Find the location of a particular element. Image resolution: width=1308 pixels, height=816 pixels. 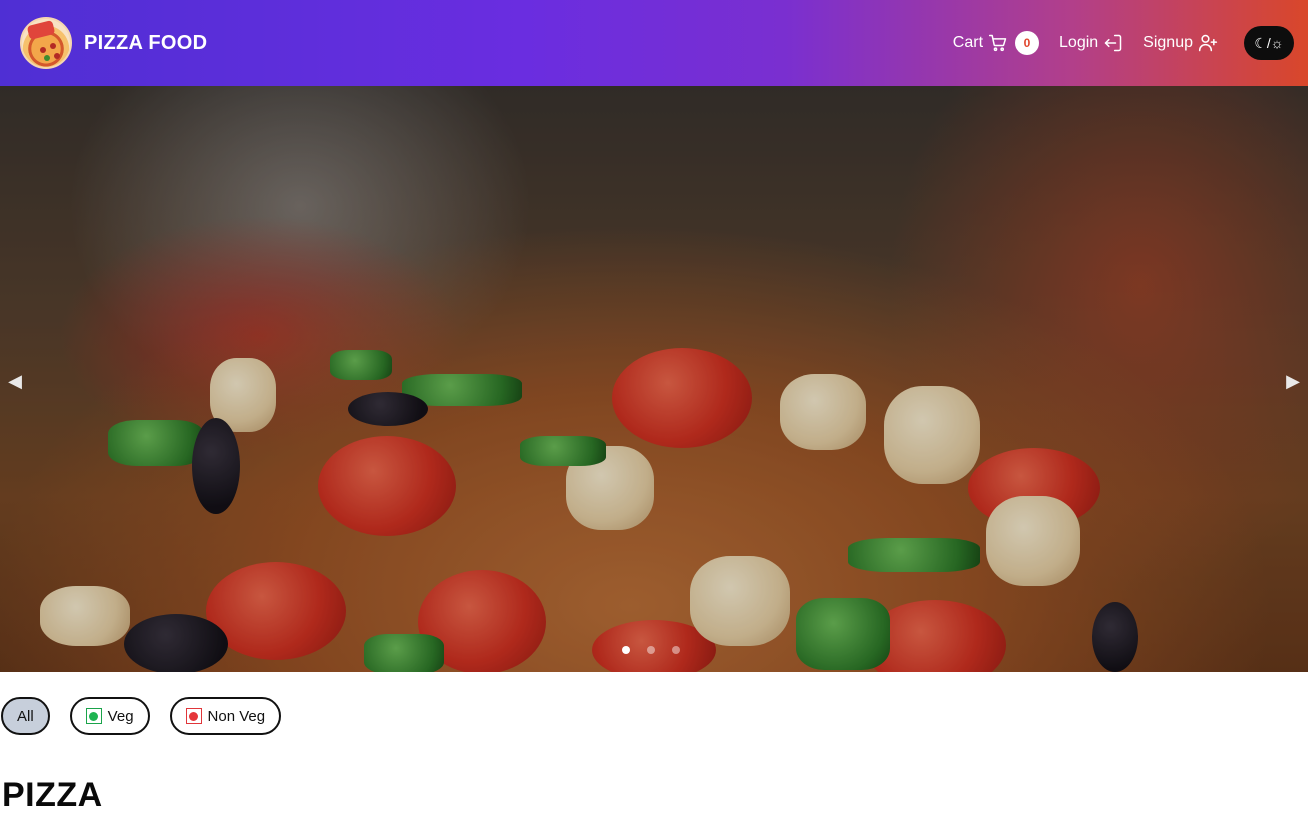

theme-toggle-button: ☾/☼ is located at coordinates (1269, 43).